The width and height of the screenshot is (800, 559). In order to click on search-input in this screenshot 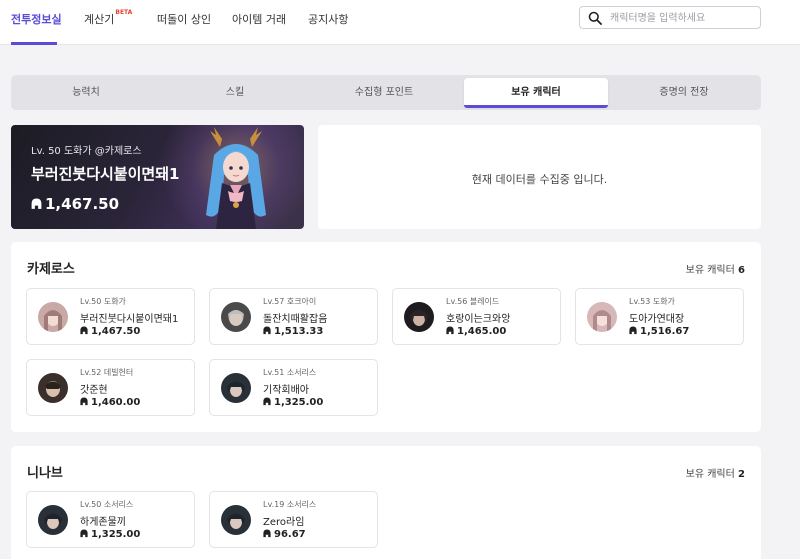, I will do `click(682, 18)`.